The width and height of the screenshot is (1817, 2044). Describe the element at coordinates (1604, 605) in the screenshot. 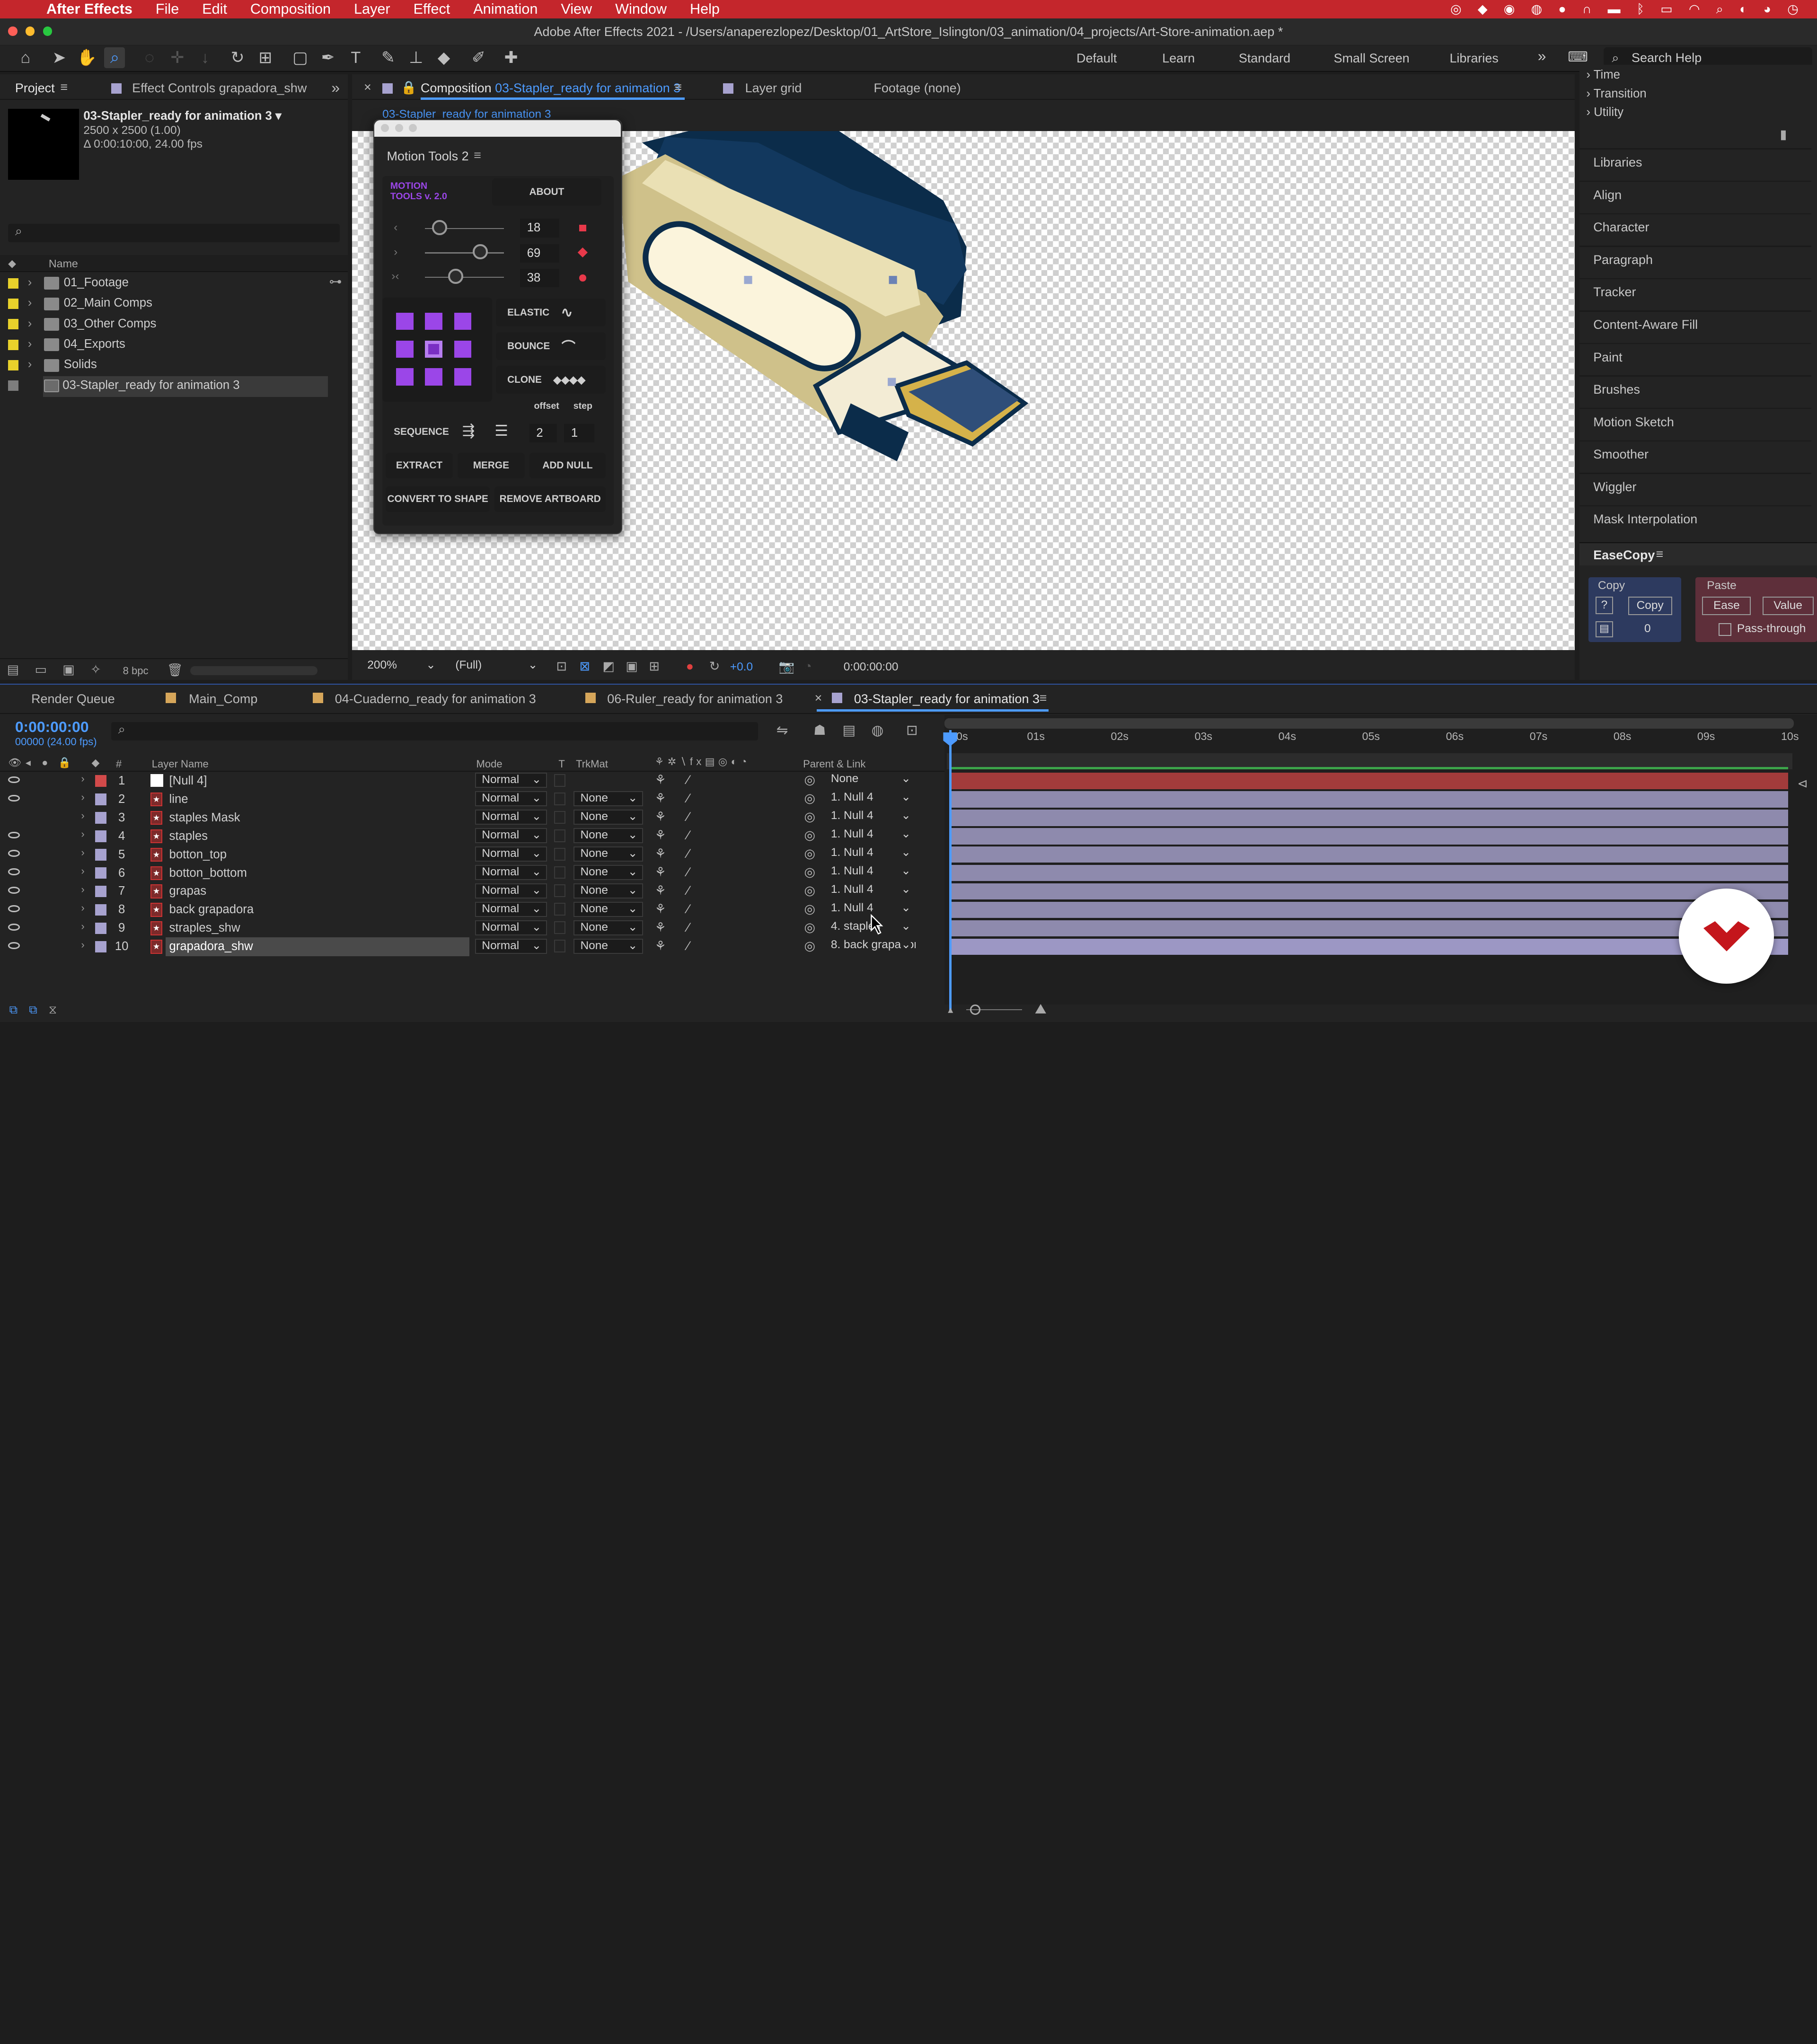

I see `help-button: ?` at that location.